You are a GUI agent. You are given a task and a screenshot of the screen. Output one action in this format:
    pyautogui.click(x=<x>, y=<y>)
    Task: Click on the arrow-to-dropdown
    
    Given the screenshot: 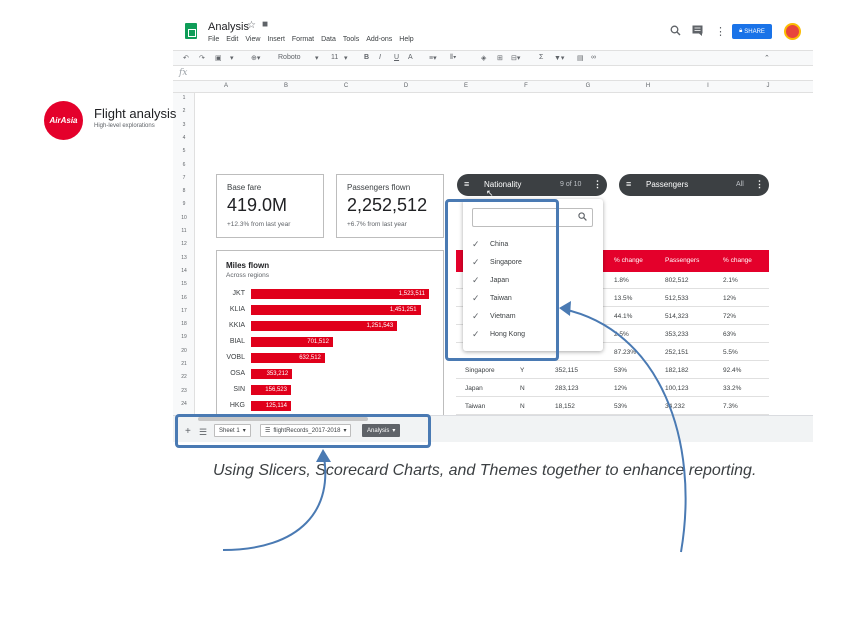 What is the action you would take?
    pyautogui.click(x=624, y=430)
    